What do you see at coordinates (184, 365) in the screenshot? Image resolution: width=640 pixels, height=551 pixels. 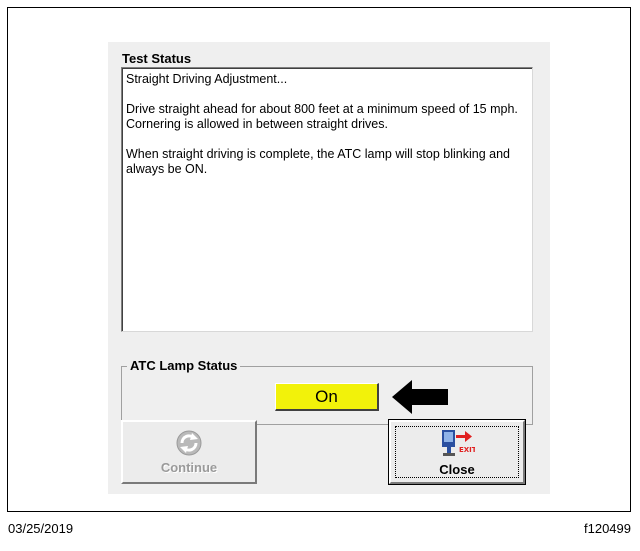 I see `atc-lamp-status-title: ATC Lamp Status` at bounding box center [184, 365].